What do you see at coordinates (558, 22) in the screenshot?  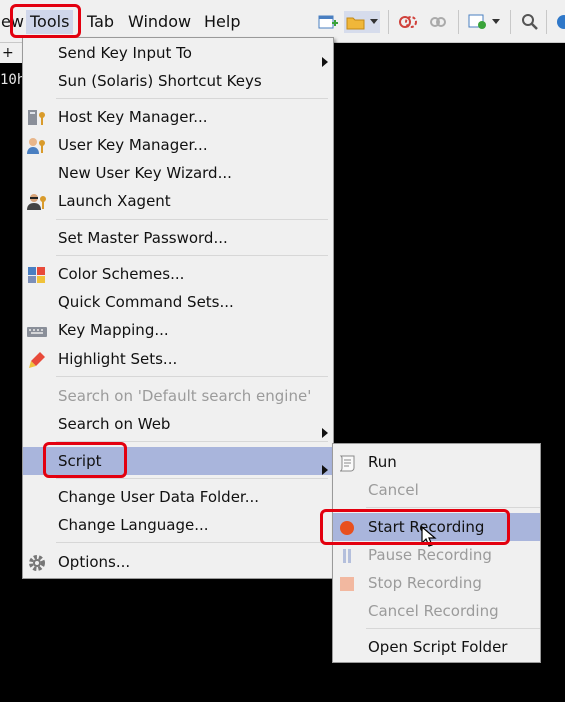 I see `globe-icon` at bounding box center [558, 22].